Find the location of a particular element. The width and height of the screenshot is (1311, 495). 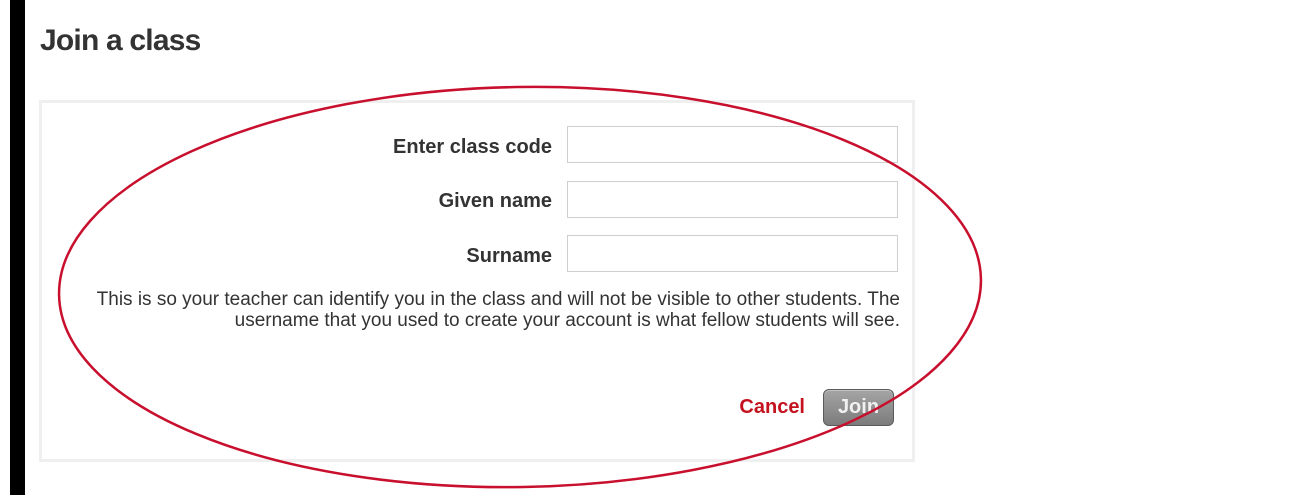

given-name-input is located at coordinates (732, 199).